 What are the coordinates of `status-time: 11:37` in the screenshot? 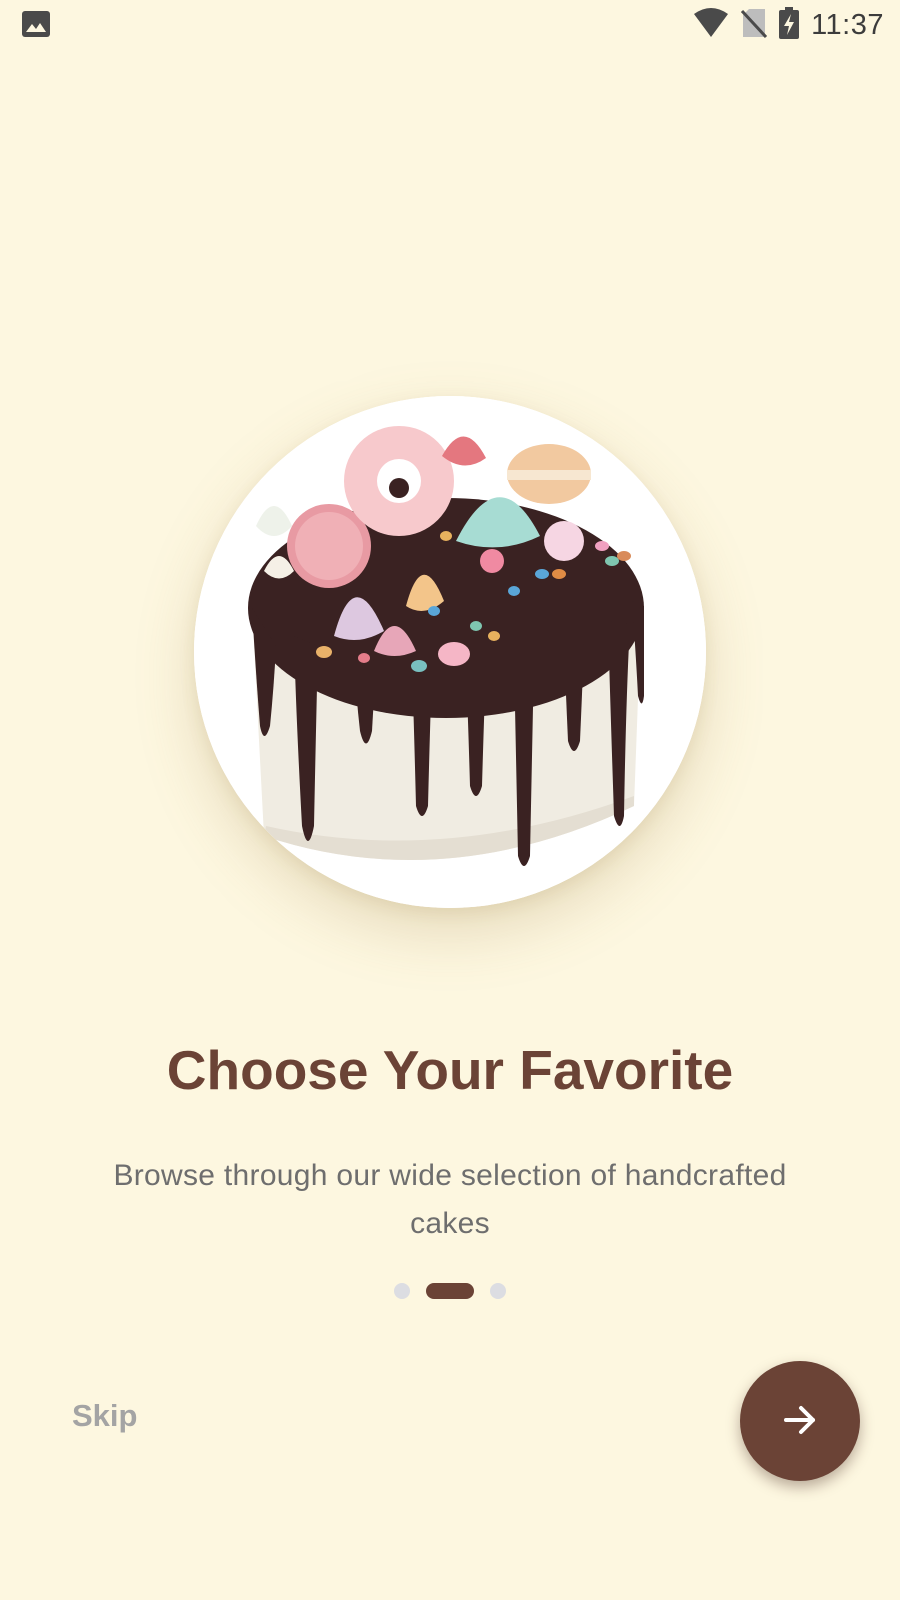 It's located at (847, 24).